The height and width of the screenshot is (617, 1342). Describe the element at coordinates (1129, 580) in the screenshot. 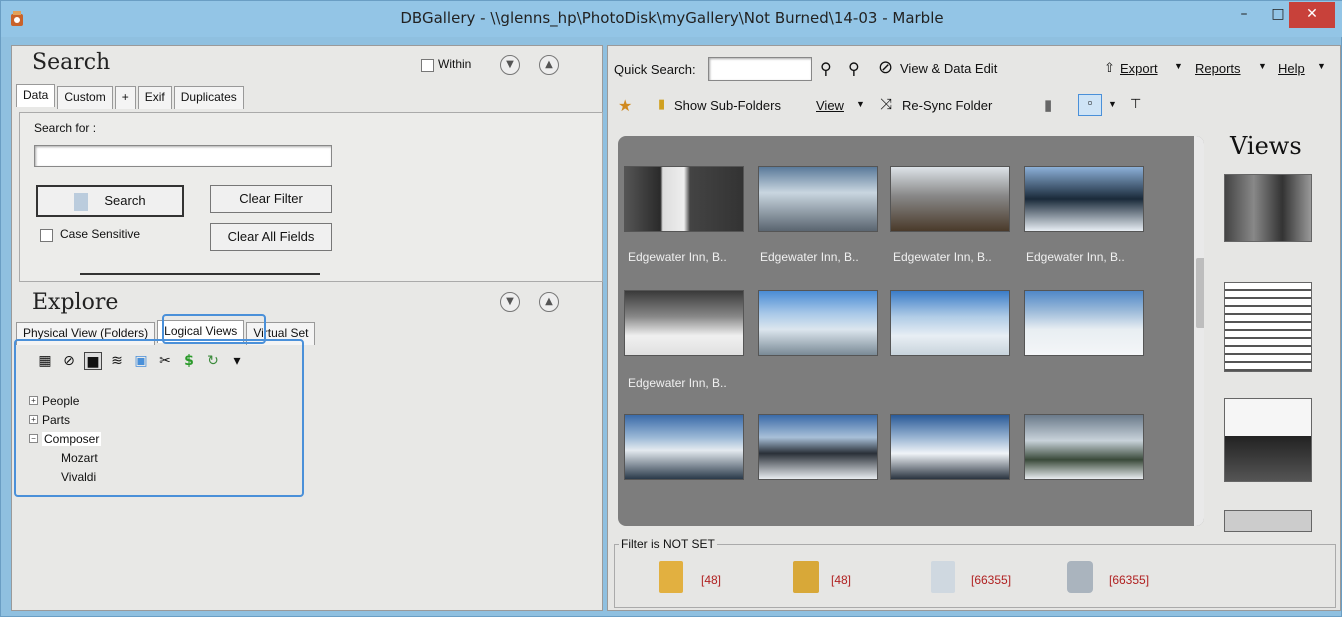

I see `database-count: [66355]` at that location.